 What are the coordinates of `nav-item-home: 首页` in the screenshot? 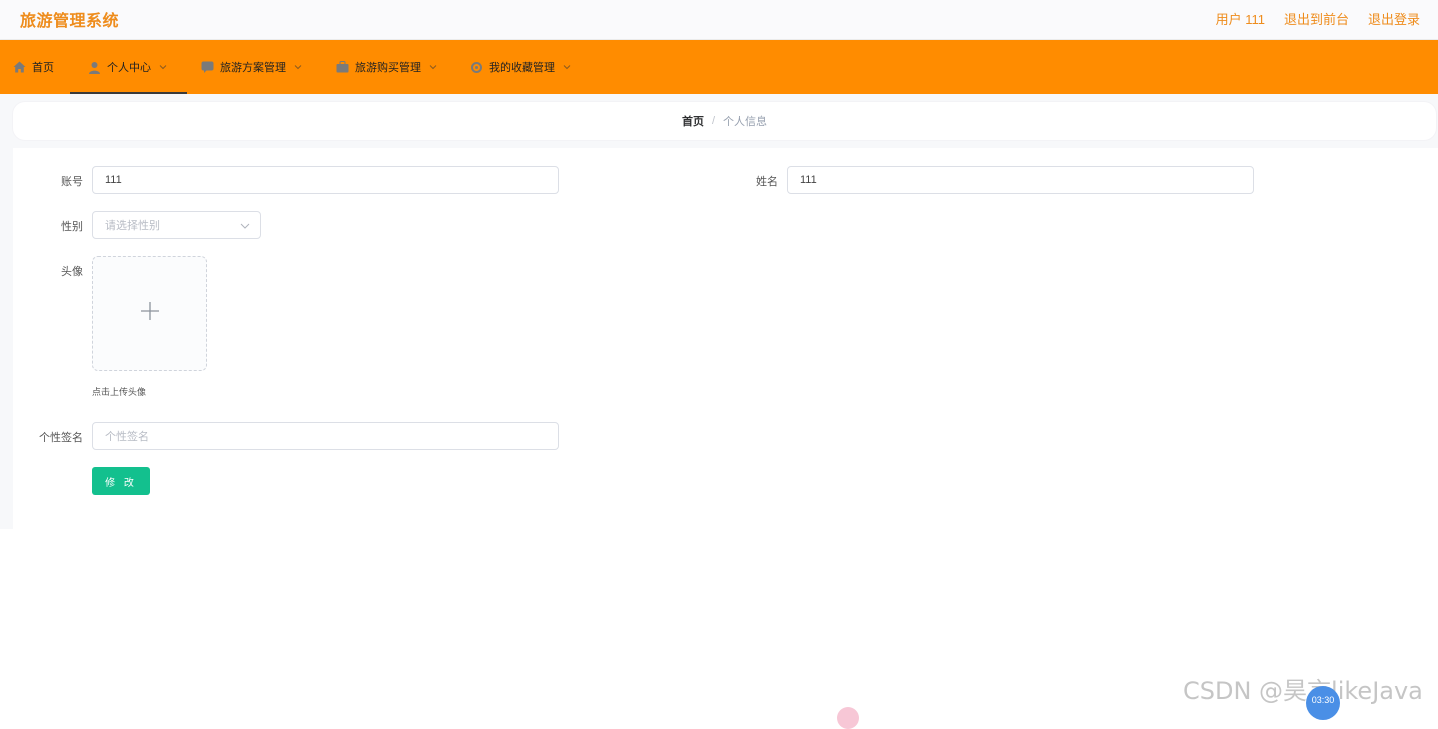 It's located at (33, 67).